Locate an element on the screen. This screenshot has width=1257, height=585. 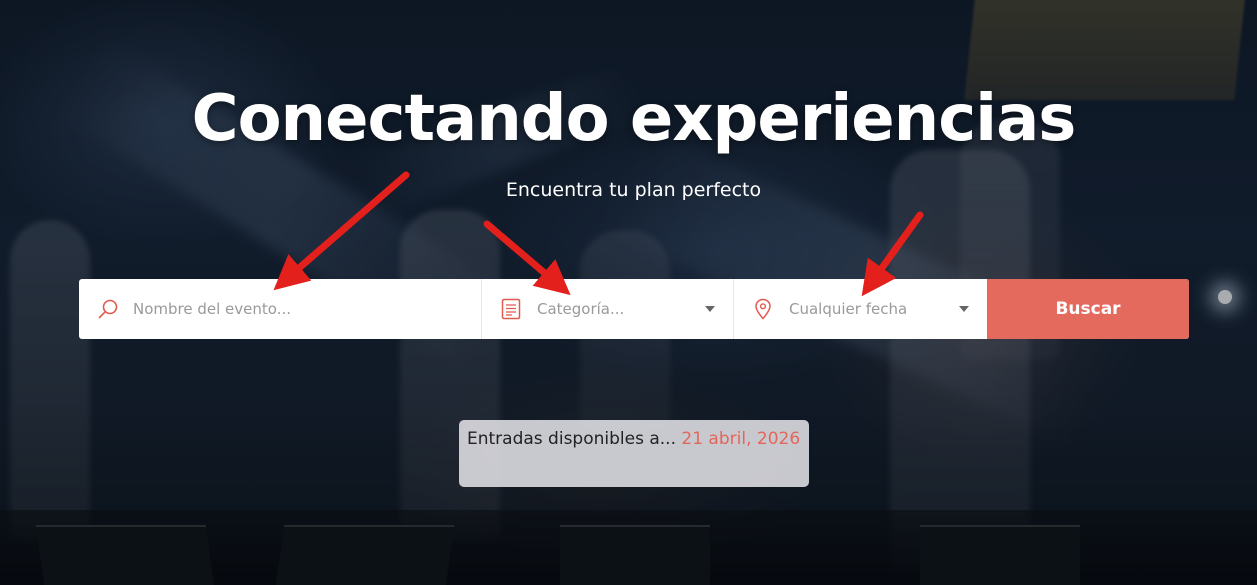
tickets-available-banner: Entradas disponibles a... 21 abril, 2026 is located at coordinates (634, 453).